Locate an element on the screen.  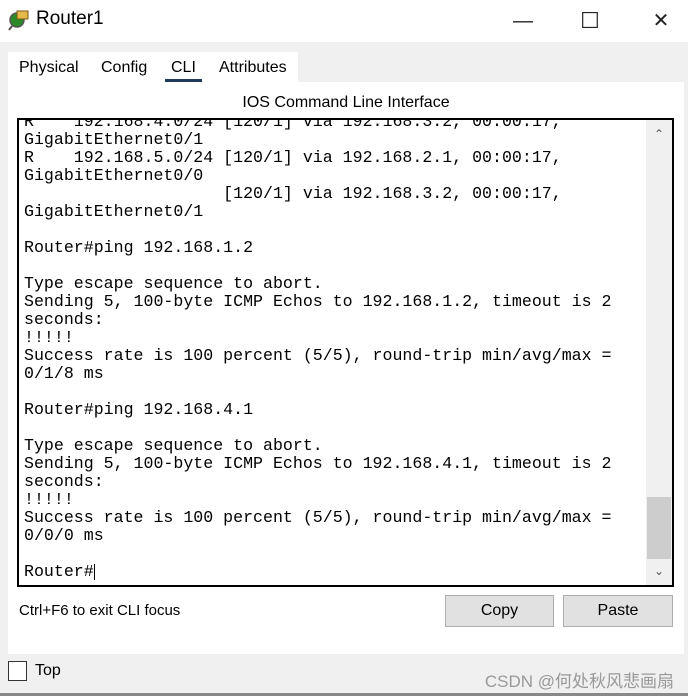
paste-button: Paste is located at coordinates (618, 611).